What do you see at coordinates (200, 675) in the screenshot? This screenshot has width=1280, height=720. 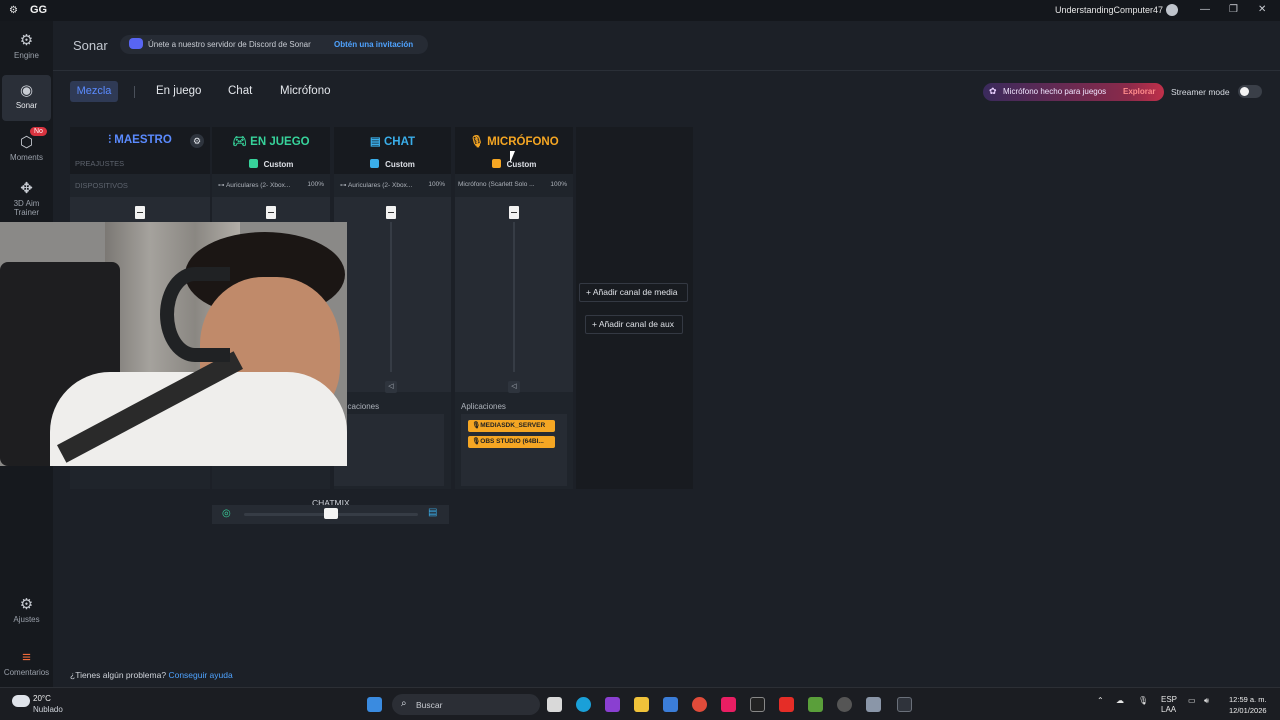 I see `help-link: Conseguir ayuda` at bounding box center [200, 675].